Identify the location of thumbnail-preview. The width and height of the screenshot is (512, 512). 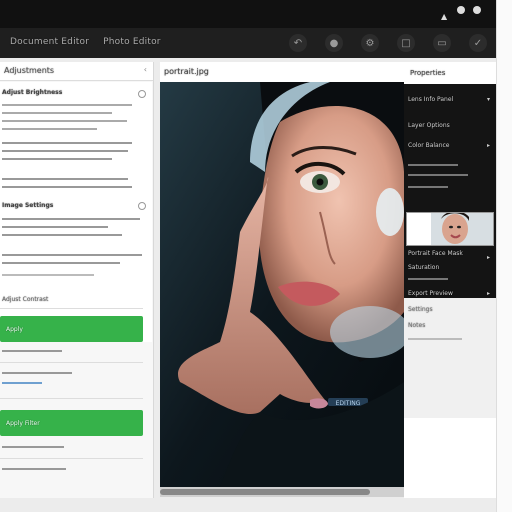
(450, 229).